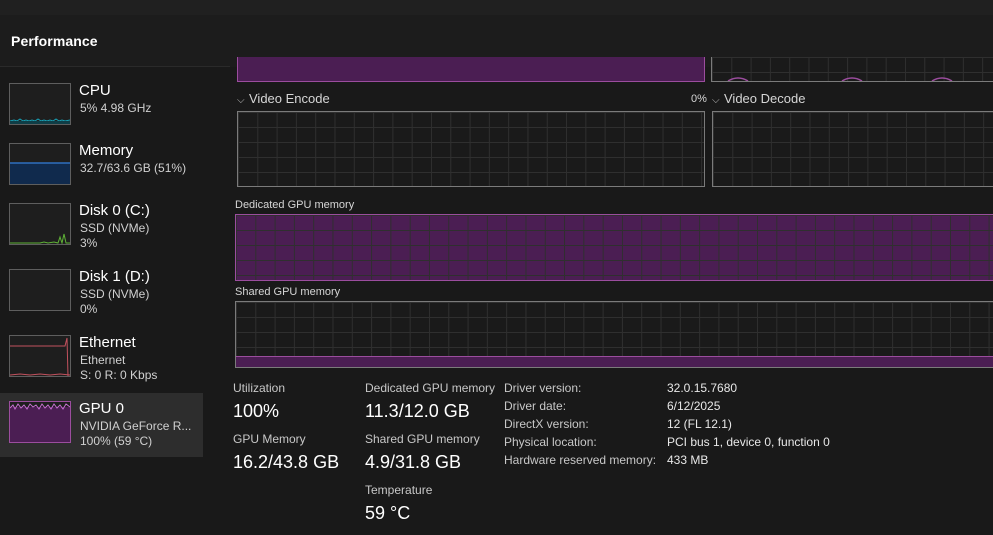  I want to click on utilization-label: Utilization, so click(259, 388).